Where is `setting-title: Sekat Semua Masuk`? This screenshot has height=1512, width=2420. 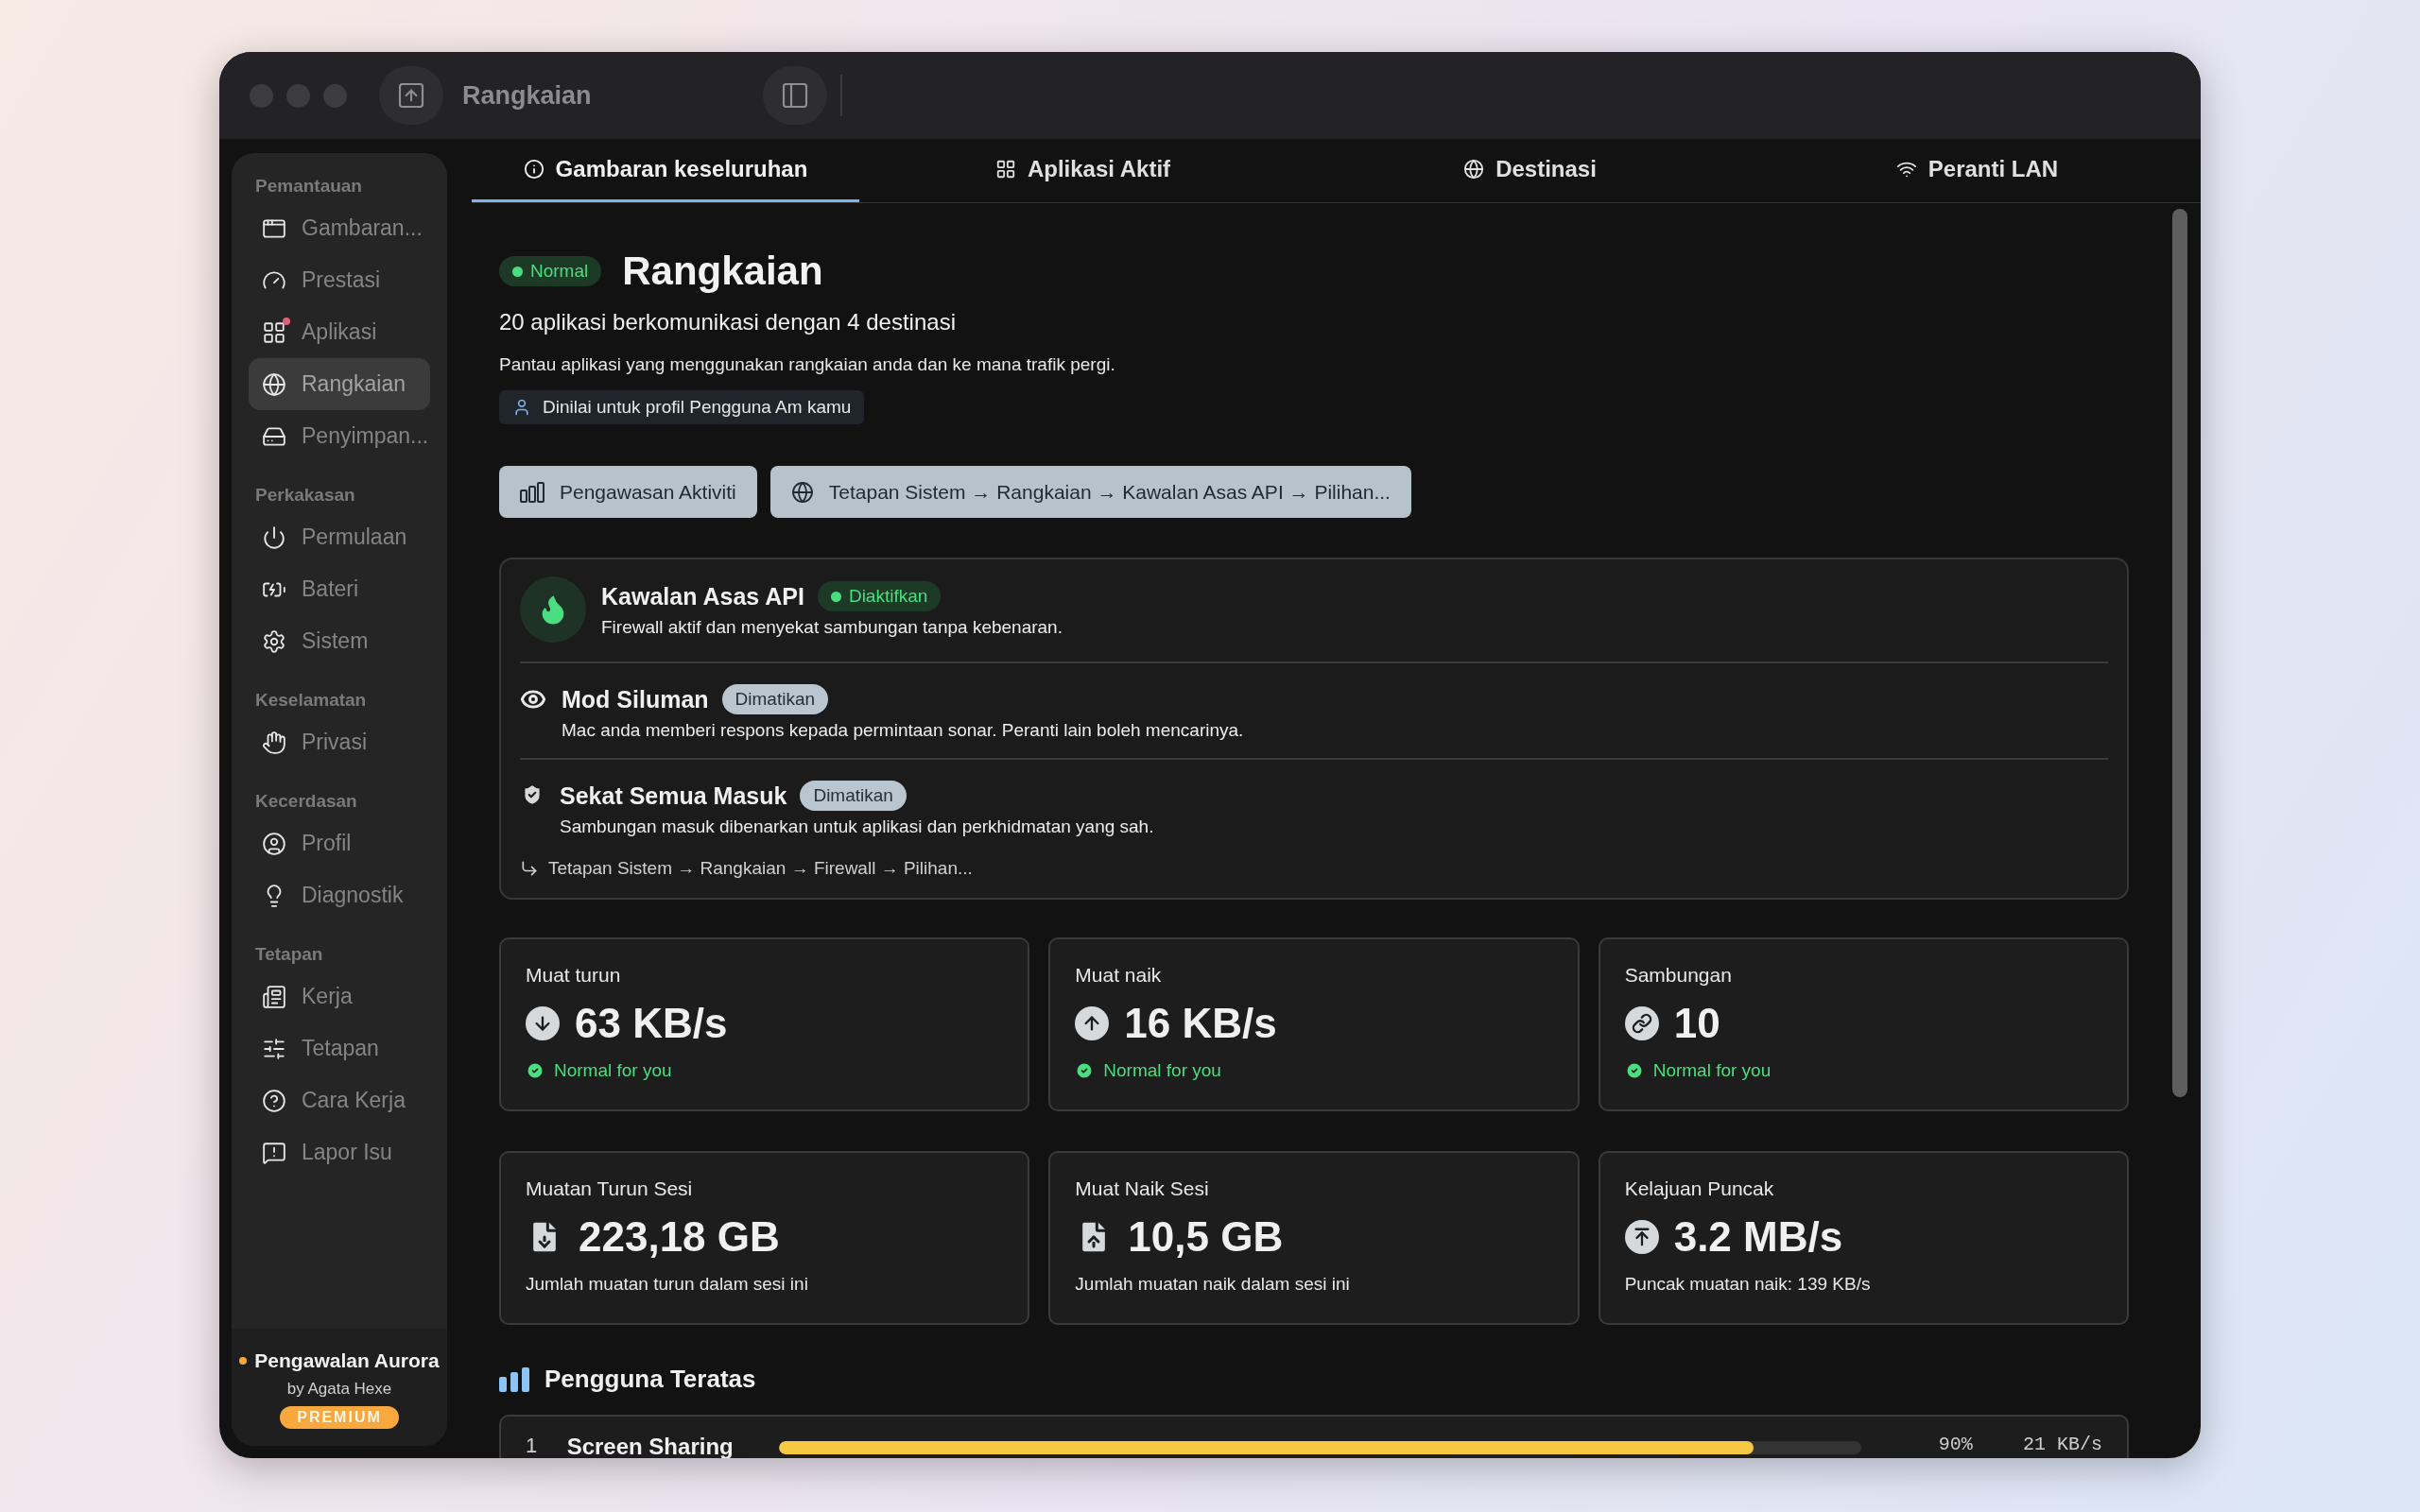
setting-title: Sekat Semua Masuk is located at coordinates (673, 796).